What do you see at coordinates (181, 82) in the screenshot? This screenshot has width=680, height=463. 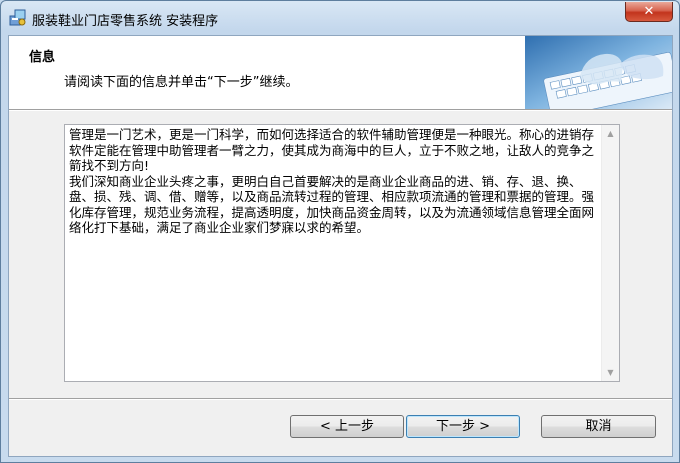 I see `page-subtitle: 请阅读下面的信息并单击“下一步”继续。` at bounding box center [181, 82].